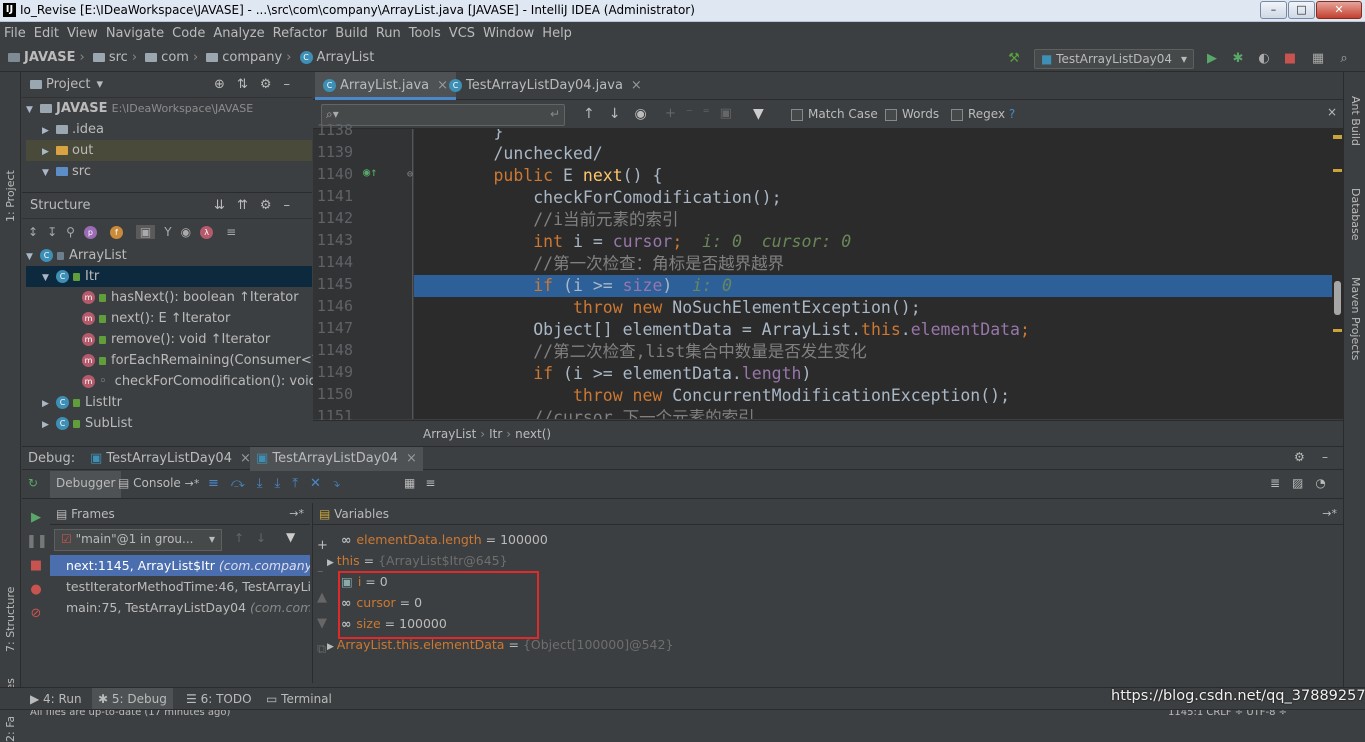  Describe the element at coordinates (351, 33) in the screenshot. I see `menu-item-build: Build` at that location.